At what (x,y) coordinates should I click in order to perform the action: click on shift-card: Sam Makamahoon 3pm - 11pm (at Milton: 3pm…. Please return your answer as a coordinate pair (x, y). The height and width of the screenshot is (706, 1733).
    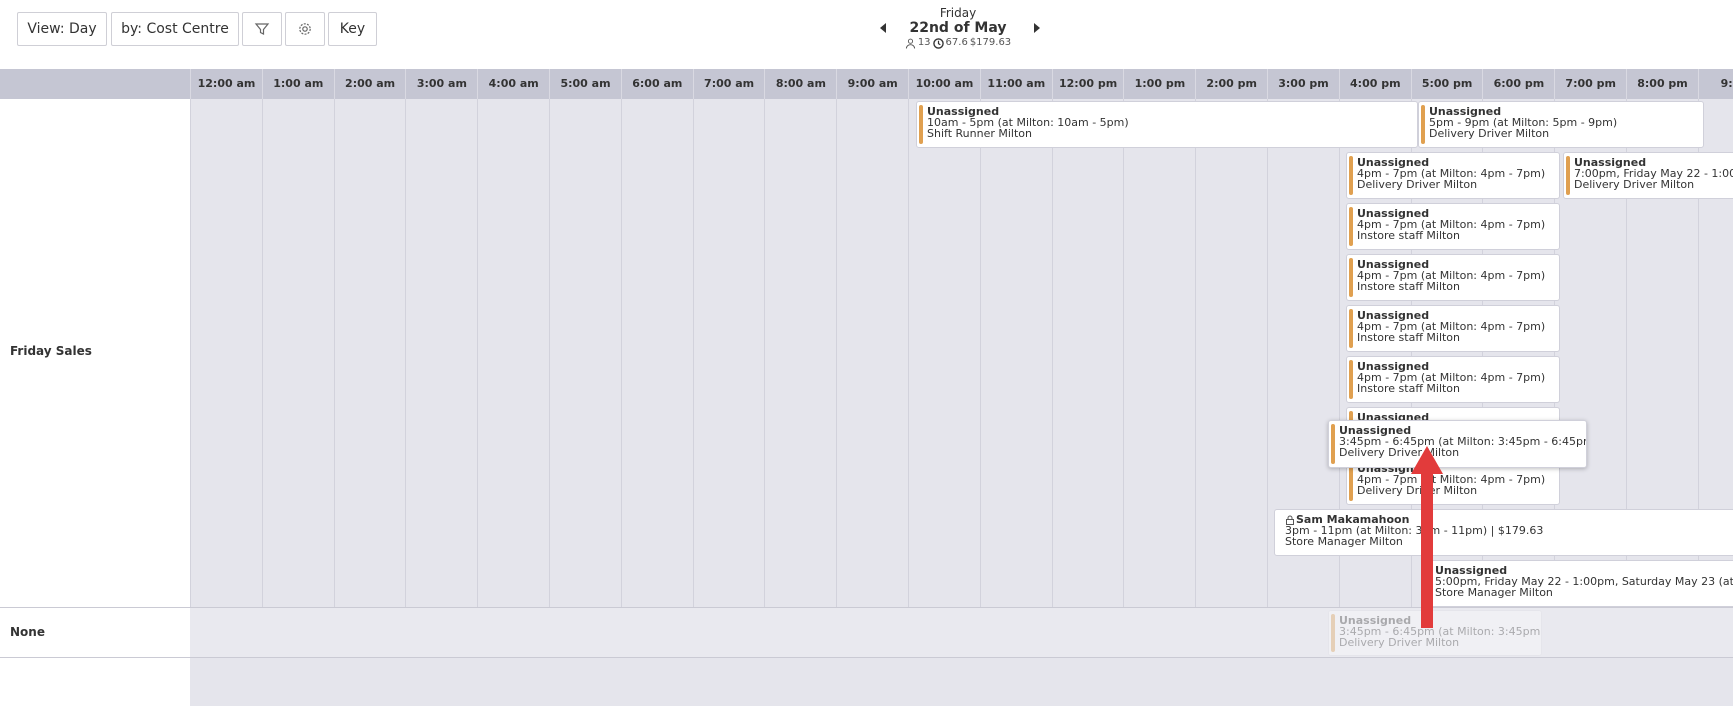
    Looking at the image, I should click on (1503, 532).